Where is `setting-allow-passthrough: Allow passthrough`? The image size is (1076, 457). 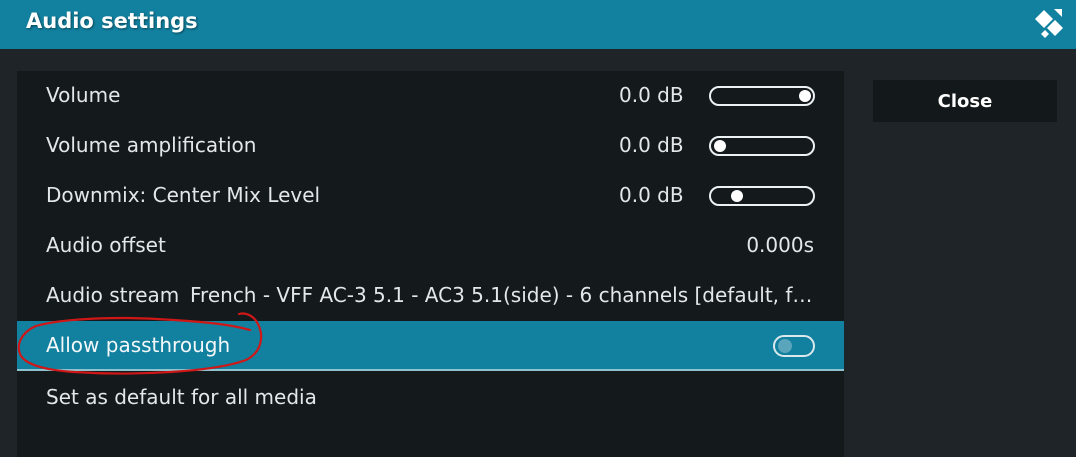 setting-allow-passthrough: Allow passthrough is located at coordinates (430, 346).